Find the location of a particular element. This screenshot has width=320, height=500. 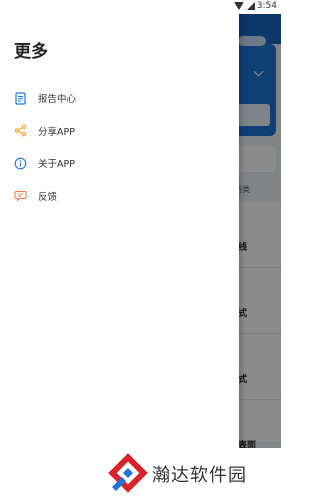

menu-item-report-center: 报告中心 is located at coordinates (119, 98).